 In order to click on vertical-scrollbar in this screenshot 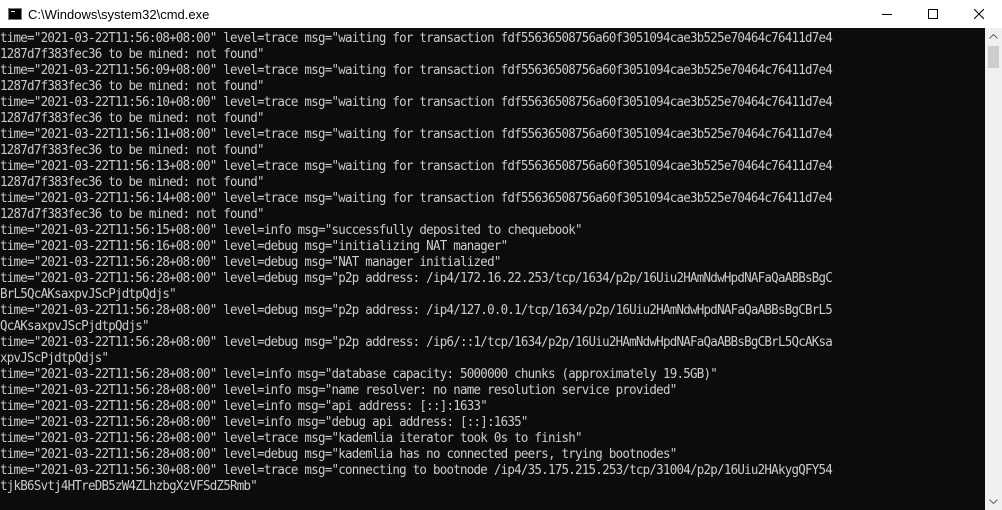, I will do `click(993, 269)`.